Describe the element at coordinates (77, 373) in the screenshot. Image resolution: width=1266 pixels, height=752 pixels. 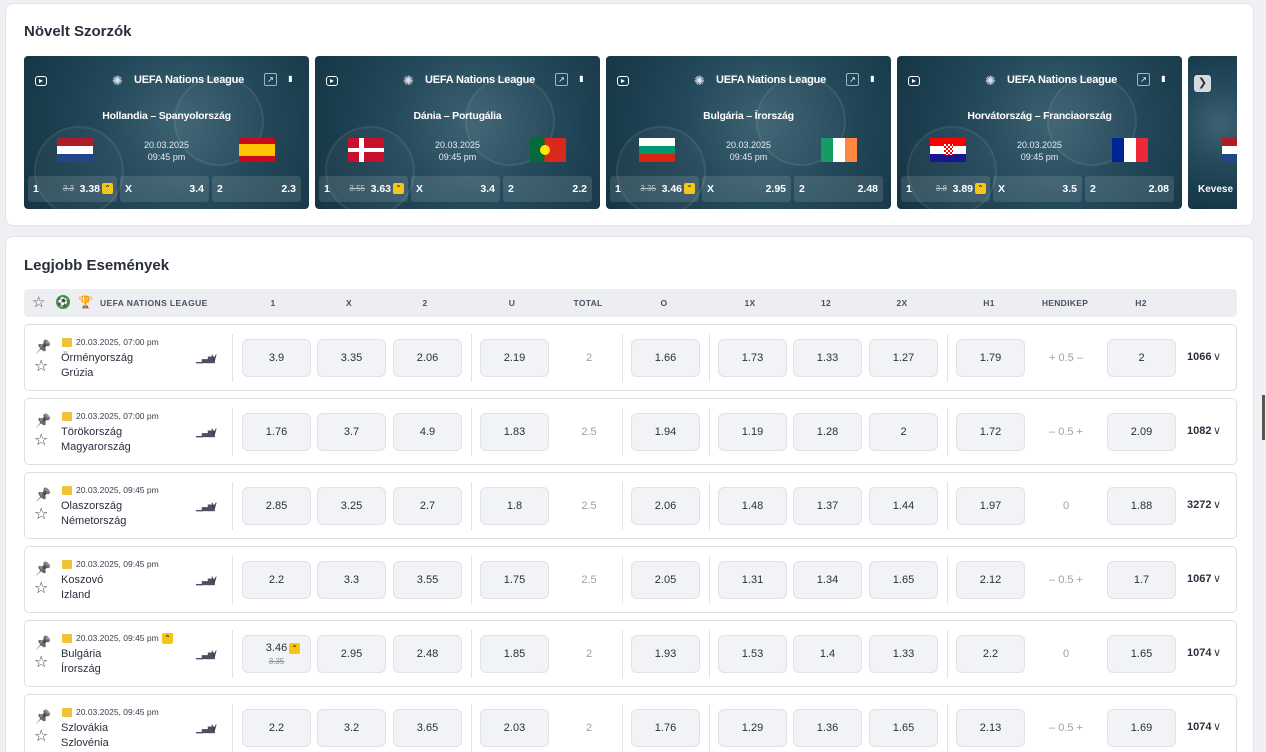
I see `away-team: Grúzia` at that location.